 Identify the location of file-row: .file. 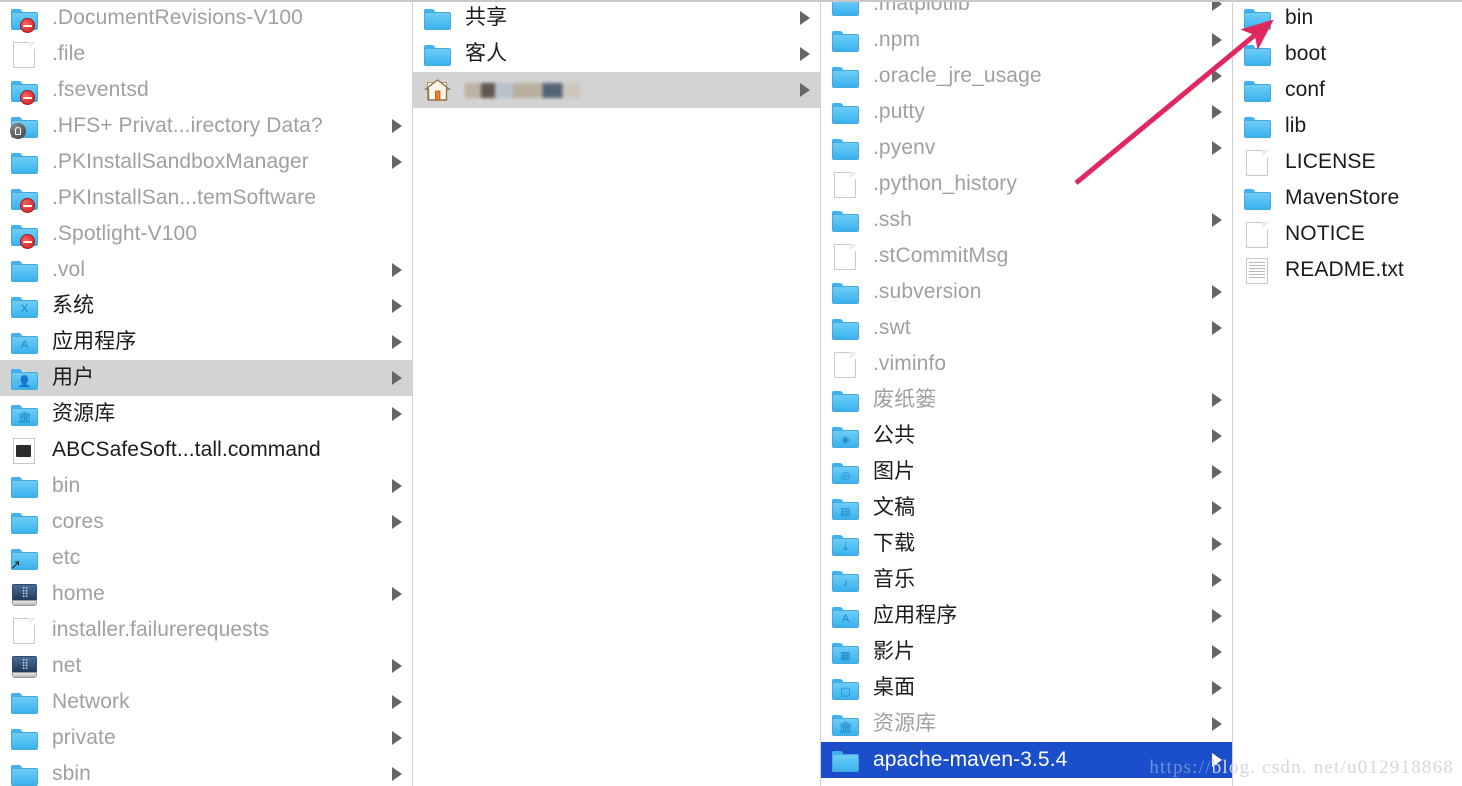
(206, 54).